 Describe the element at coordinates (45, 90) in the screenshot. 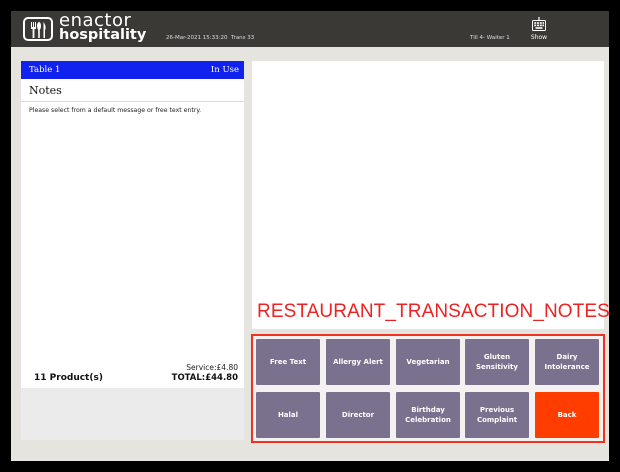

I see `notes-title: Notes` at that location.